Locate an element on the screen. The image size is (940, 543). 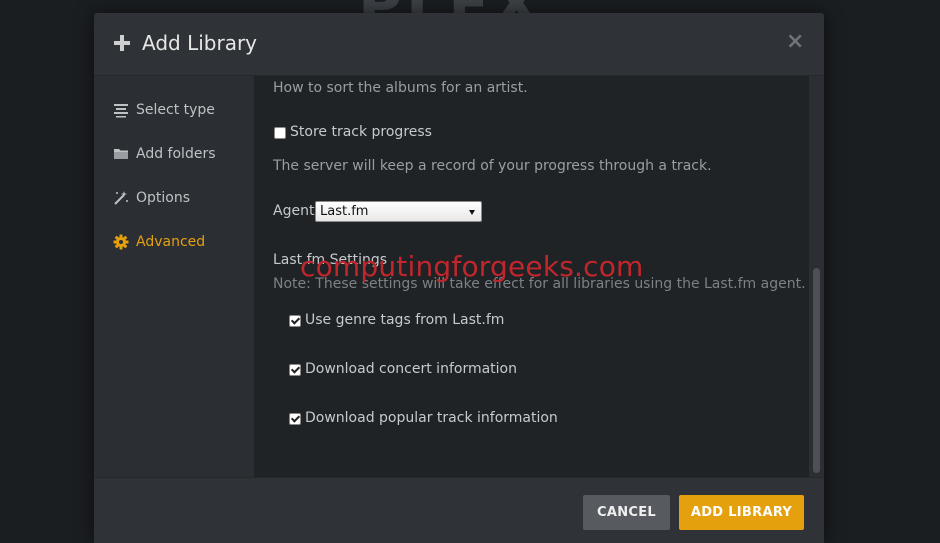
sidebar-item-label: Advanced is located at coordinates (171, 242).